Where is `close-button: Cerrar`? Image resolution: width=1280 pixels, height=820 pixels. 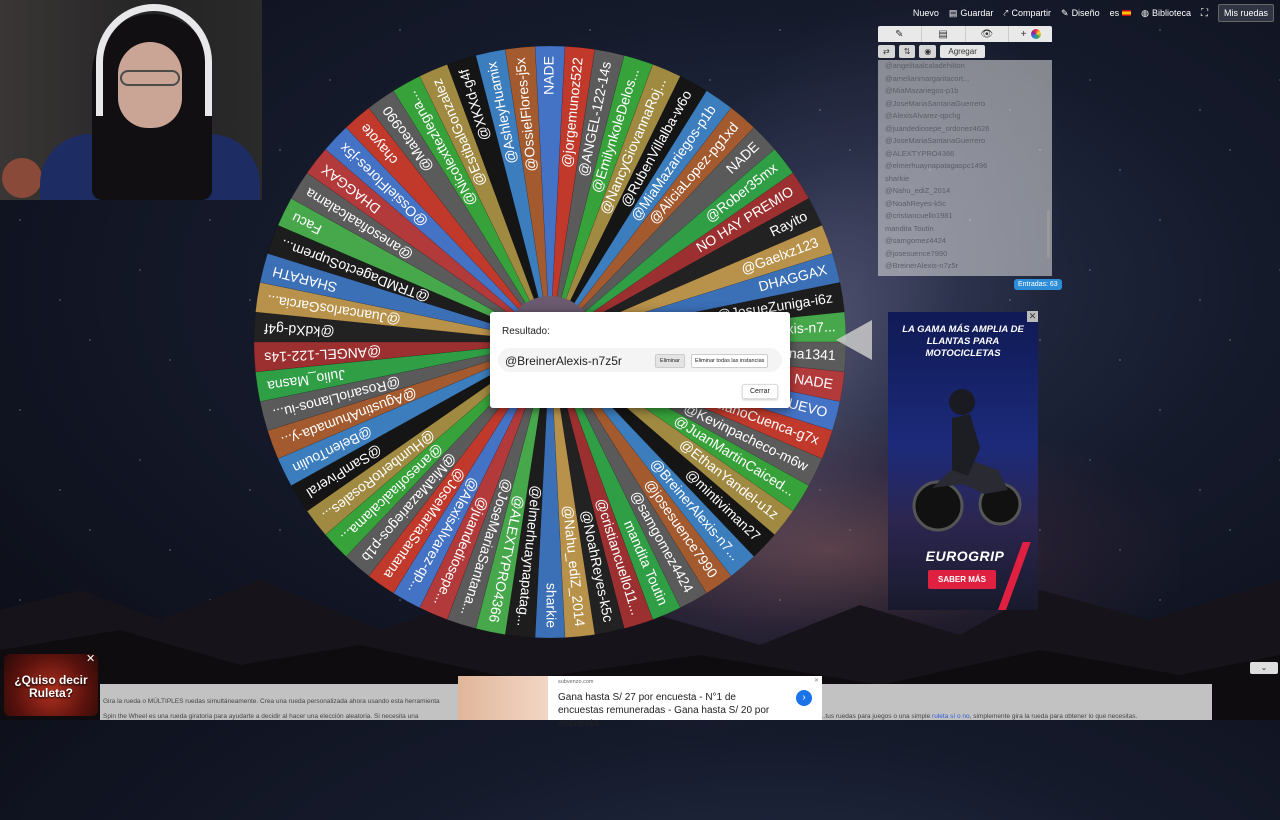
close-button: Cerrar is located at coordinates (760, 391).